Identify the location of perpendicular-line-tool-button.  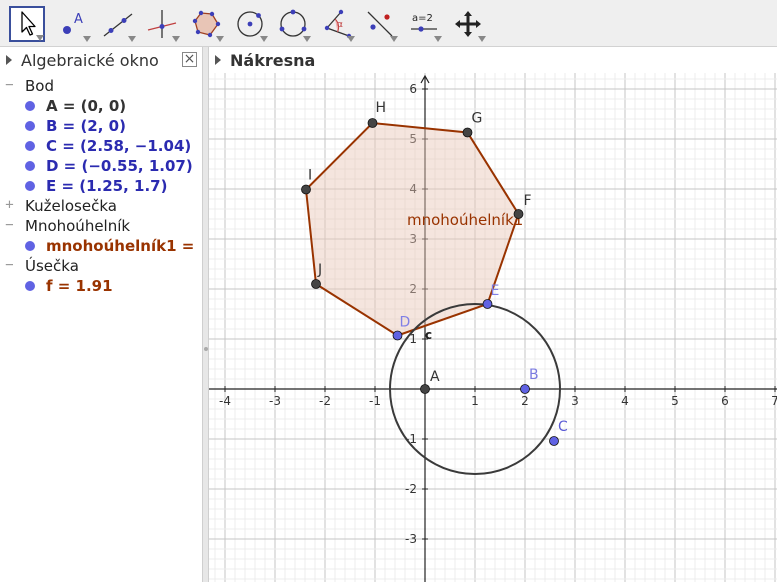
(162, 24).